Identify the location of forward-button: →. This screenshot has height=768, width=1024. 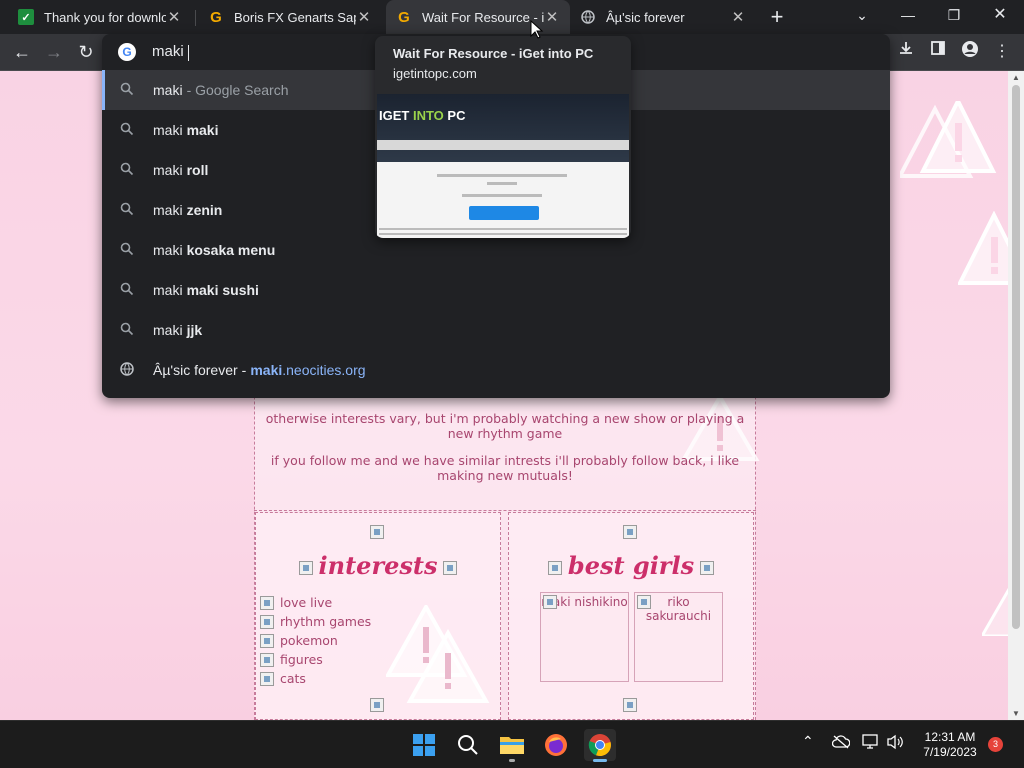
(54, 52).